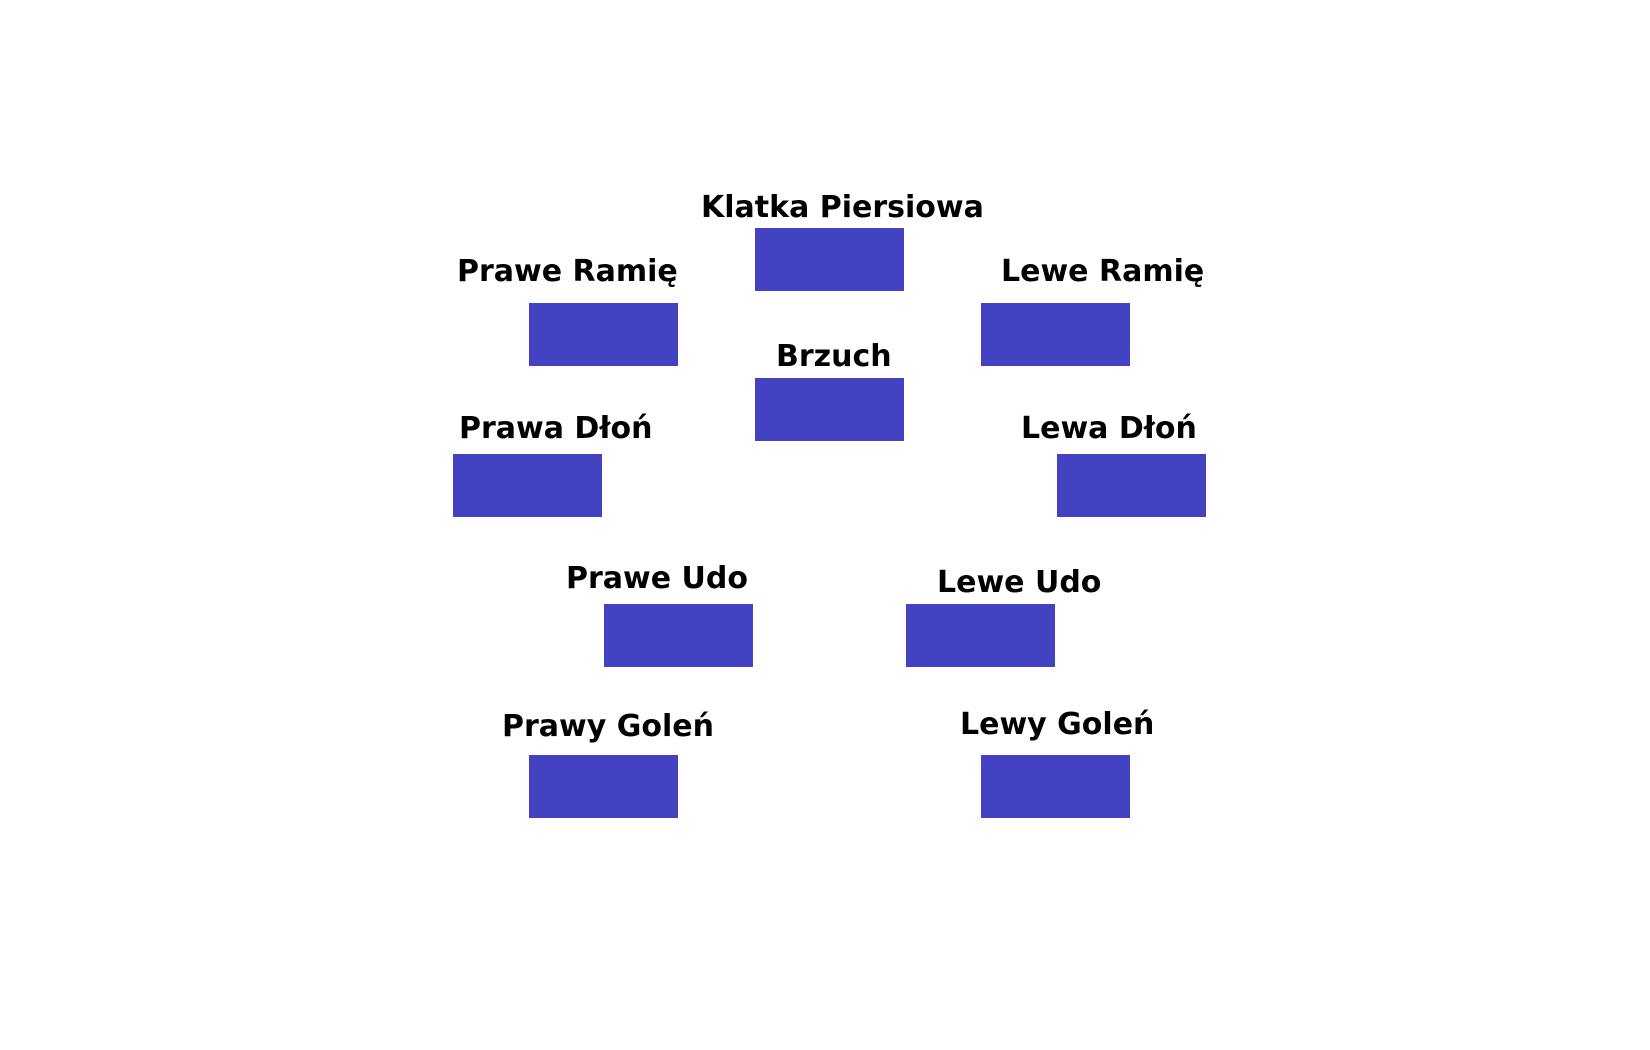 This screenshot has height=1050, width=1650. Describe the element at coordinates (603, 334) in the screenshot. I see `box-prawe-ramie` at that location.